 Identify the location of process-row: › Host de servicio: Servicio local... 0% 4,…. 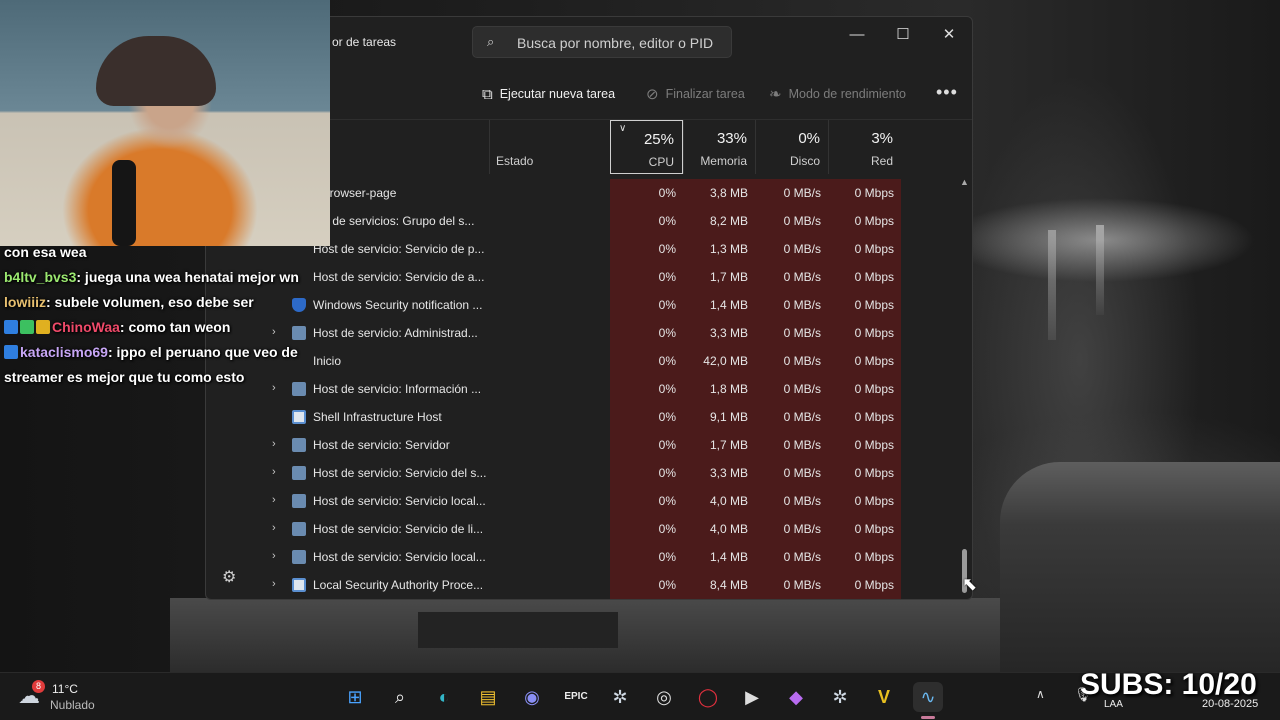
(576, 501).